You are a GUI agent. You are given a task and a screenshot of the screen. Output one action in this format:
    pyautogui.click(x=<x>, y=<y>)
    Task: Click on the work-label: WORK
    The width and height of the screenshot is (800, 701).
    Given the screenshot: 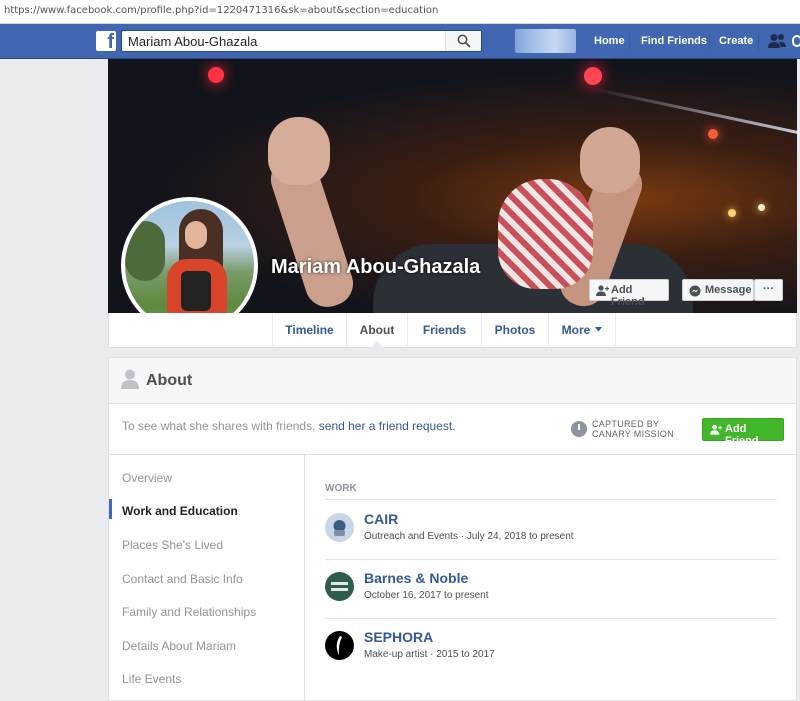 What is the action you would take?
    pyautogui.click(x=341, y=488)
    